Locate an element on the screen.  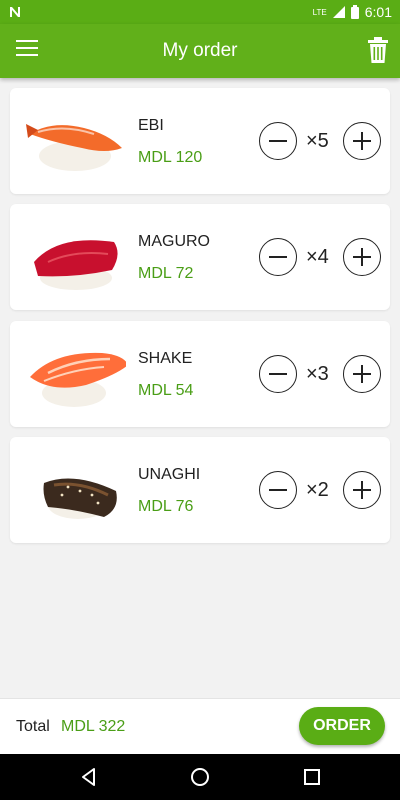
network-label: LTE is located at coordinates (319, 12).